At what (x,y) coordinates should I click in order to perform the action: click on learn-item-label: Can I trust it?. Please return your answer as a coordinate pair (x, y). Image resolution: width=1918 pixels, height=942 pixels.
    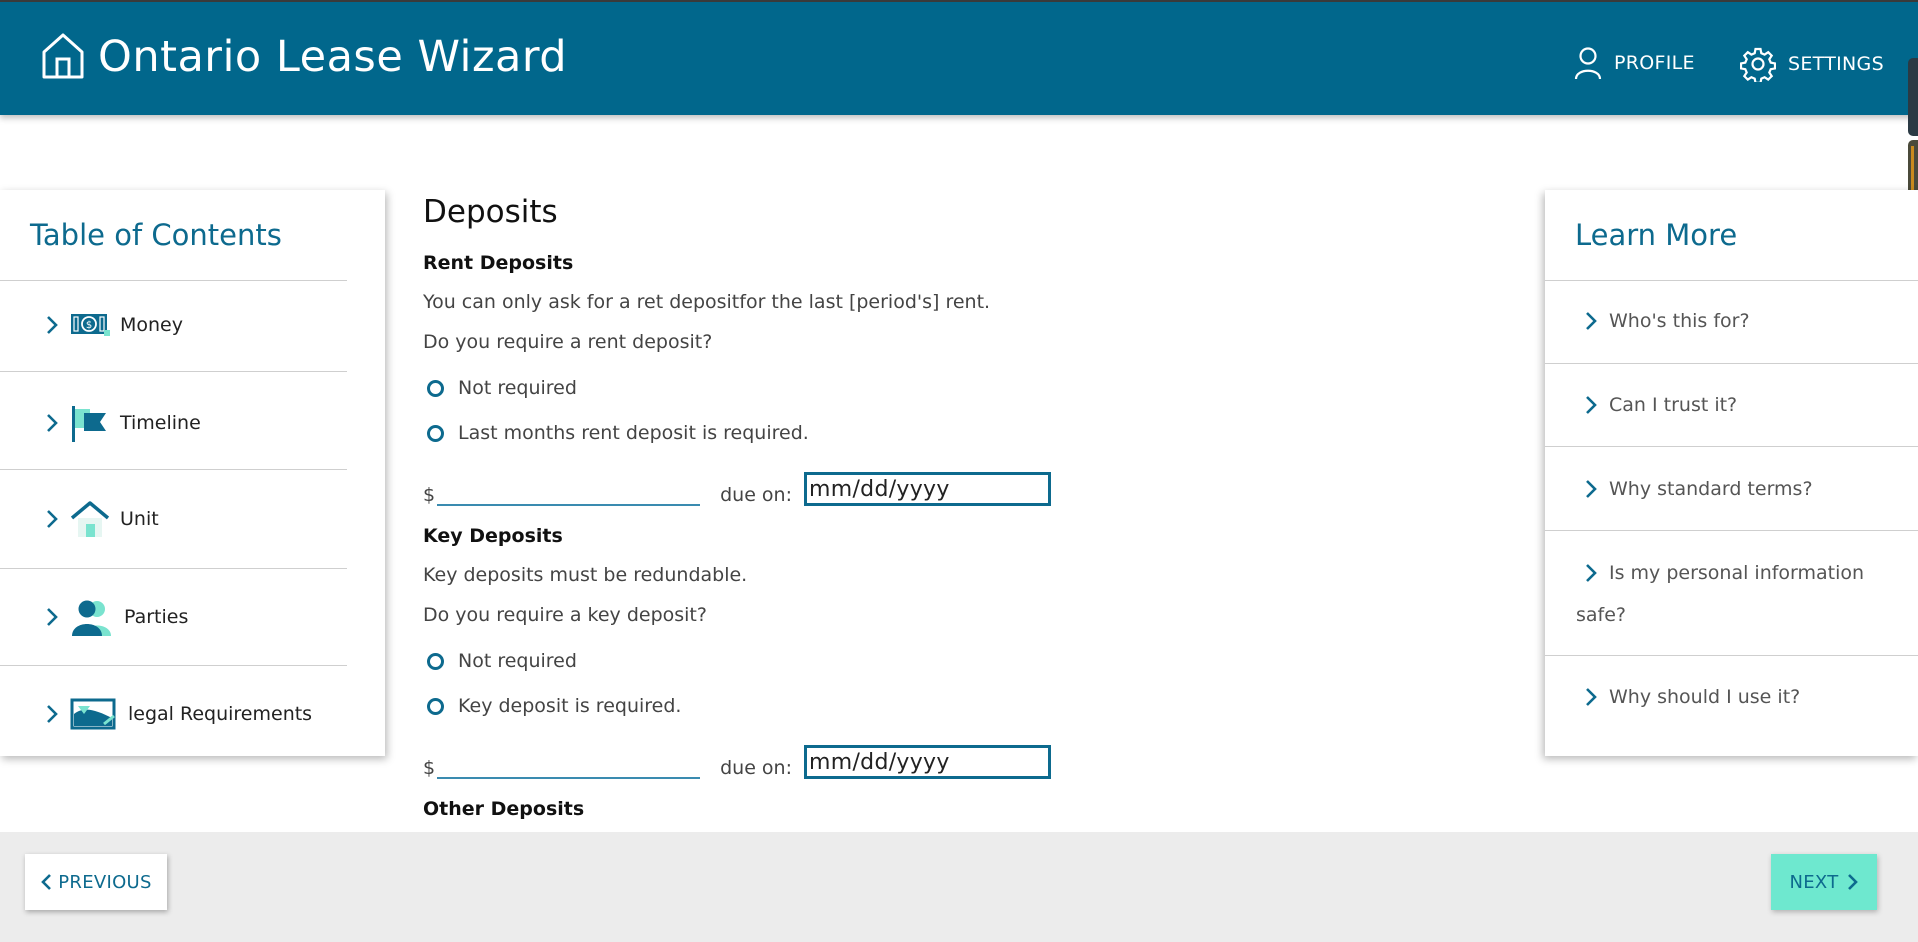
    Looking at the image, I should click on (1673, 405).